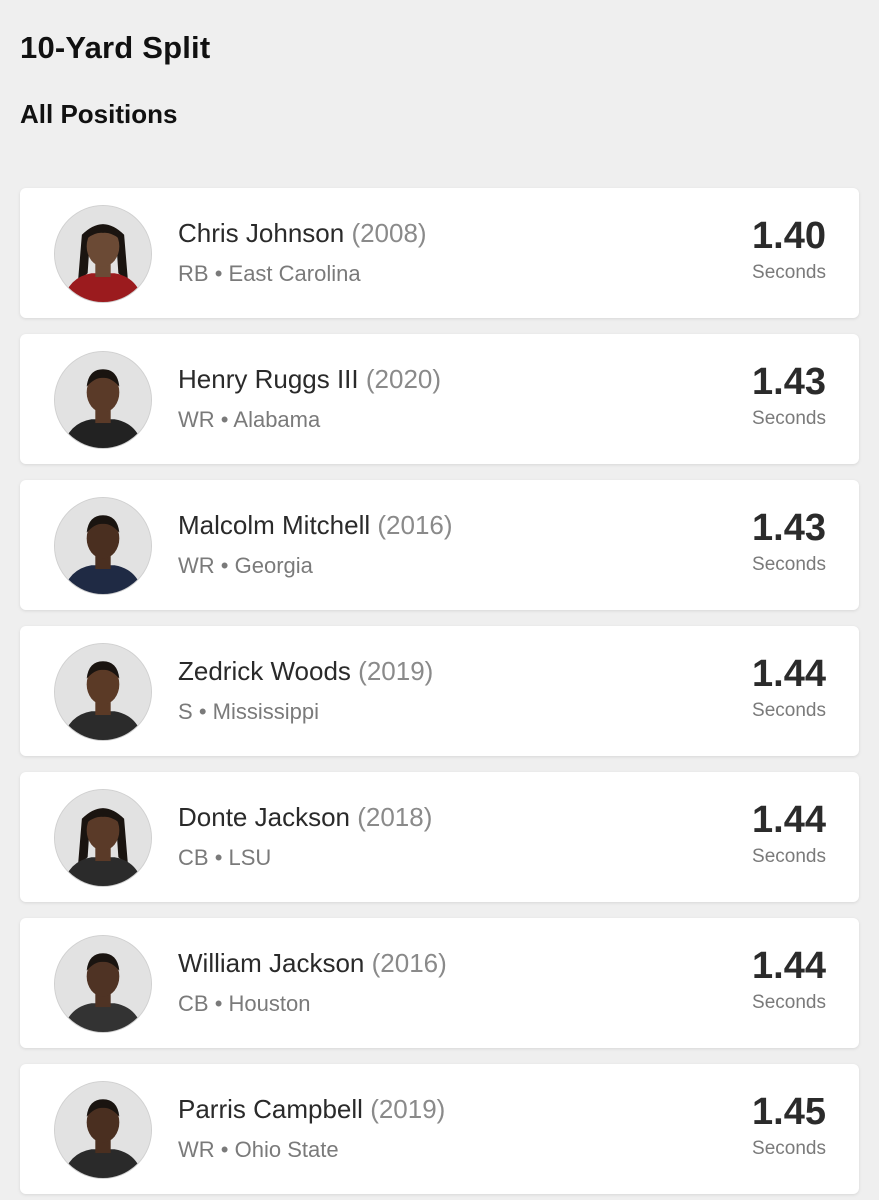 This screenshot has width=879, height=1200. What do you see at coordinates (302, 252) in the screenshot?
I see `player-info: Chris Johnson (2008) RB • East Carolina` at bounding box center [302, 252].